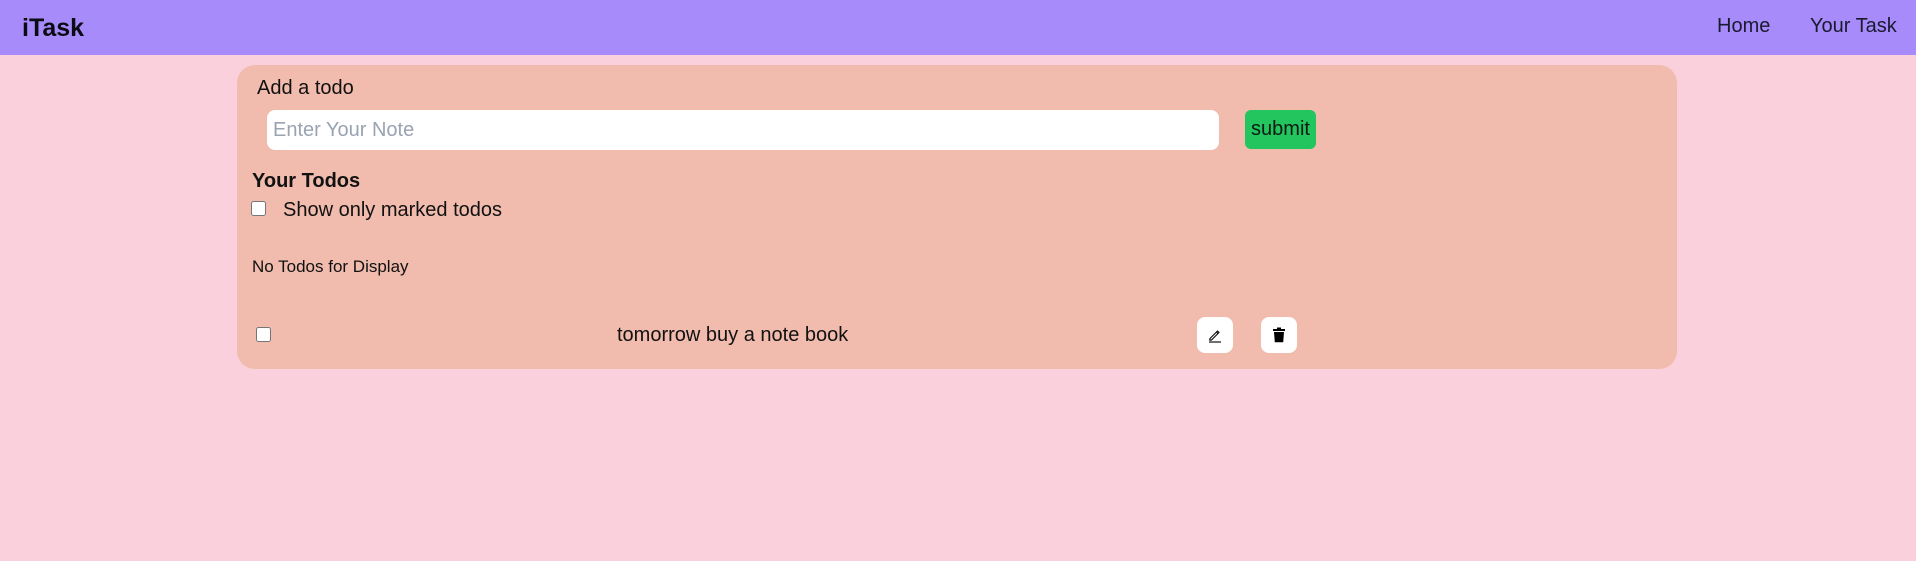 This screenshot has height=561, width=1916. Describe the element at coordinates (1743, 26) in the screenshot. I see `nav-link-home: Home` at that location.